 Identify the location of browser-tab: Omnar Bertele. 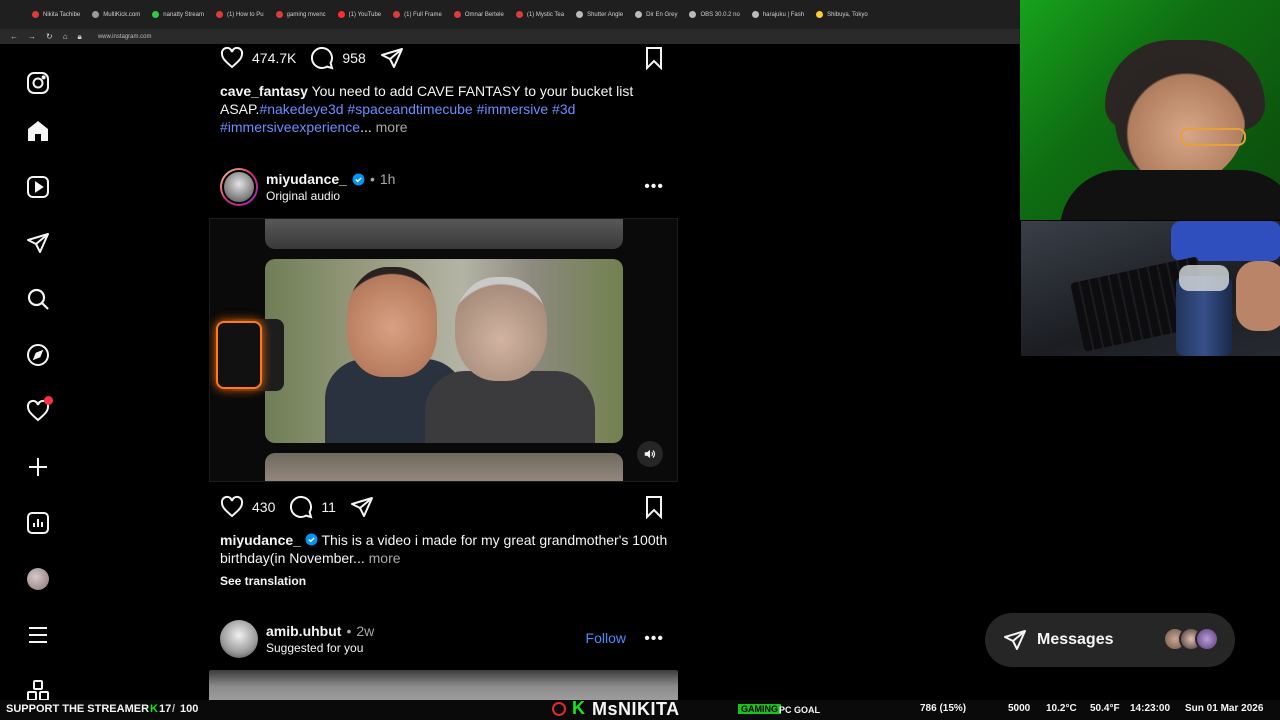
(479, 15).